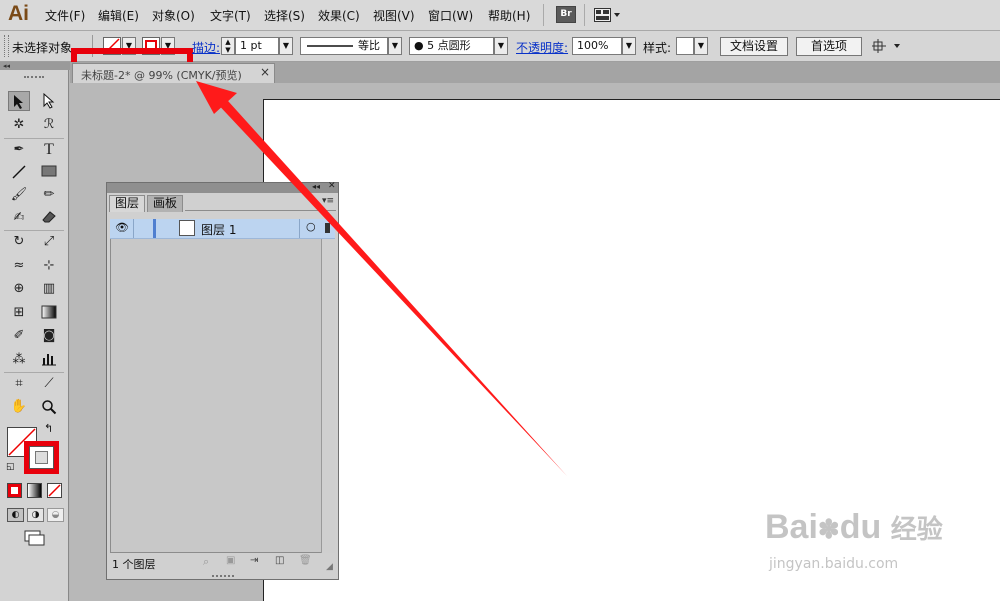  I want to click on paw-icon: ✽, so click(828, 529).